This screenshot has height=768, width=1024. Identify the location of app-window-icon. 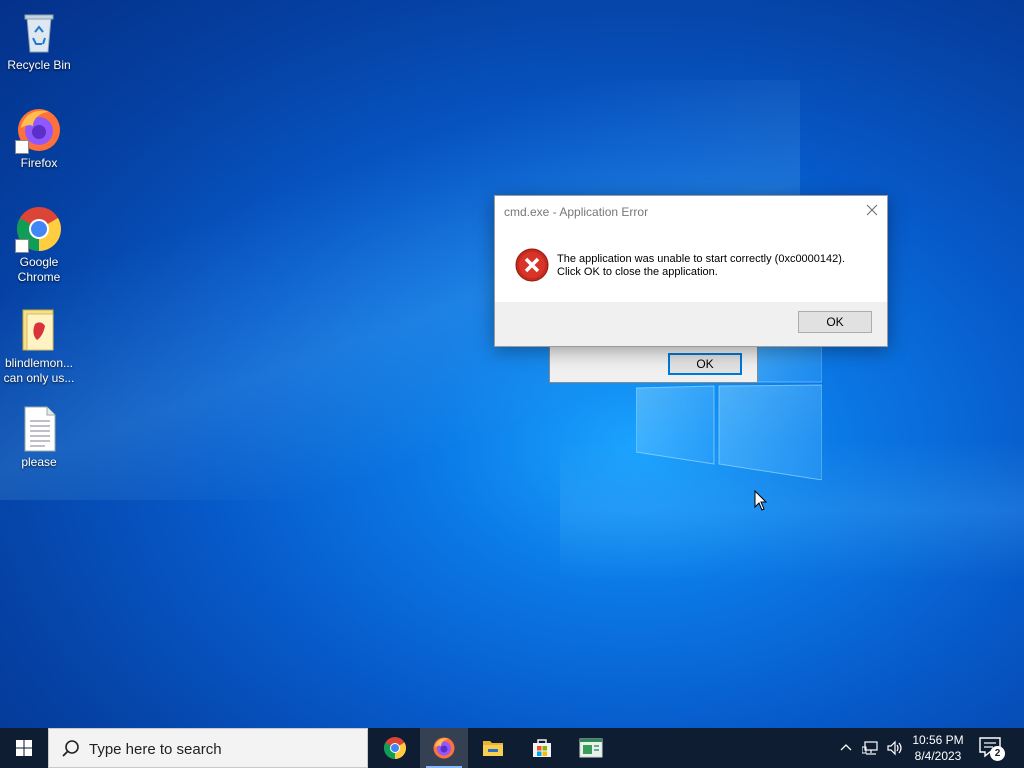
(591, 748).